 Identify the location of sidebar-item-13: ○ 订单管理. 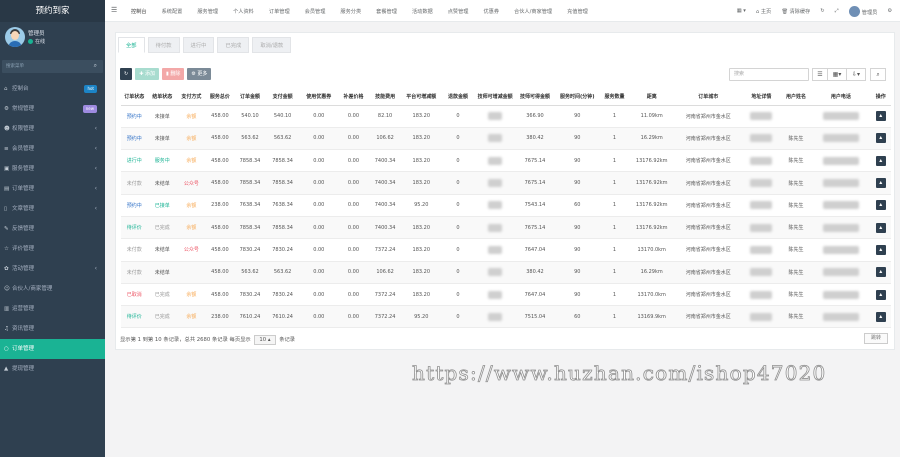
(52, 349).